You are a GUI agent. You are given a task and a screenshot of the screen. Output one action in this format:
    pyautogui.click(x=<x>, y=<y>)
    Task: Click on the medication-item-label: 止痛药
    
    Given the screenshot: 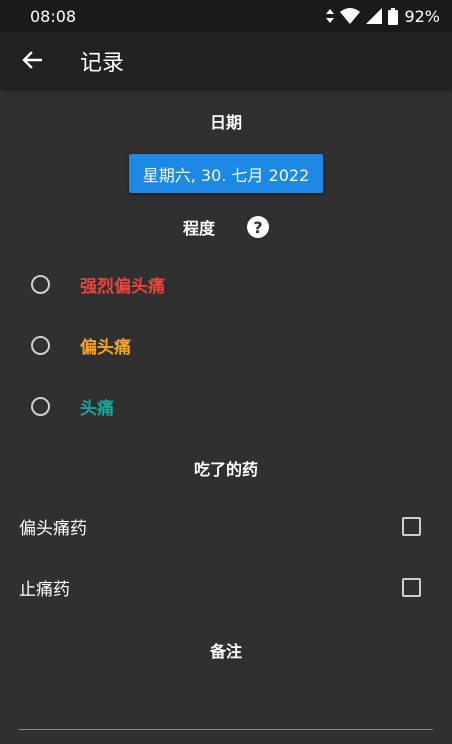 What is the action you would take?
    pyautogui.click(x=44, y=589)
    